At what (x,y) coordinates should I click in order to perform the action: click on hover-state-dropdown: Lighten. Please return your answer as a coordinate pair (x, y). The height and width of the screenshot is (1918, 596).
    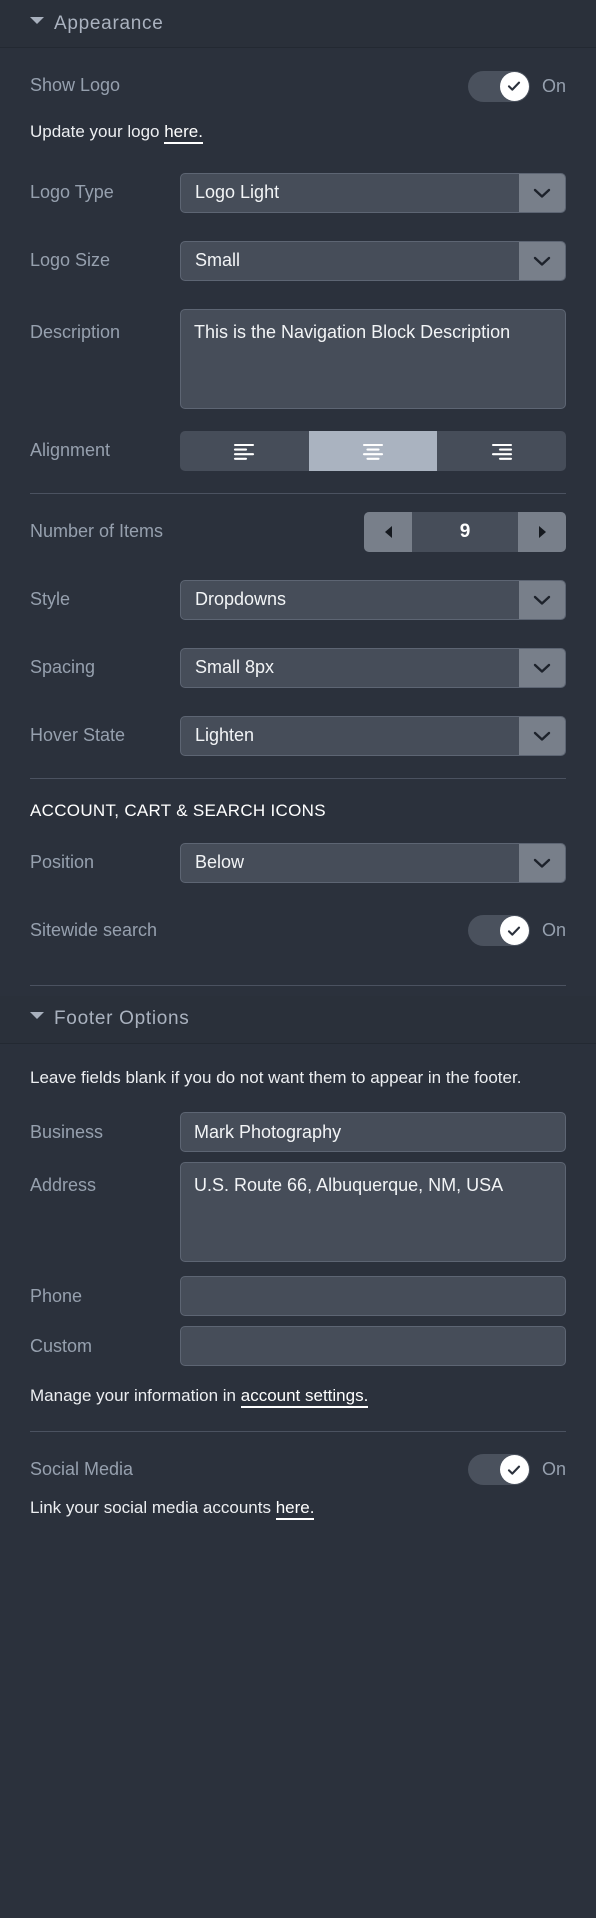
    Looking at the image, I should click on (373, 735).